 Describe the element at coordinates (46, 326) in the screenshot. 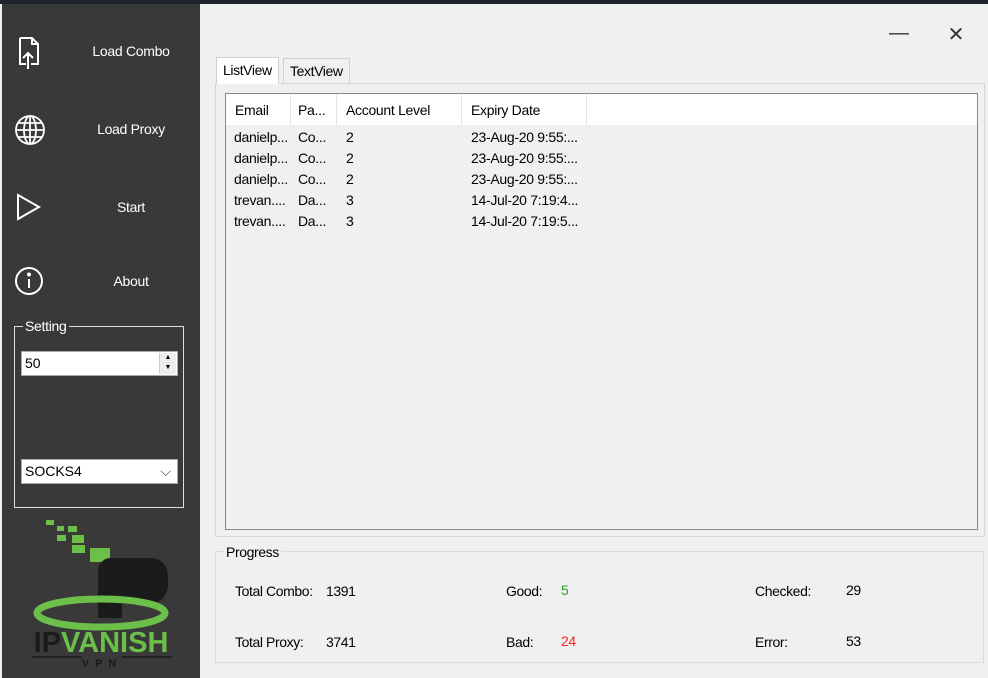

I see `setting-title: Setting` at that location.